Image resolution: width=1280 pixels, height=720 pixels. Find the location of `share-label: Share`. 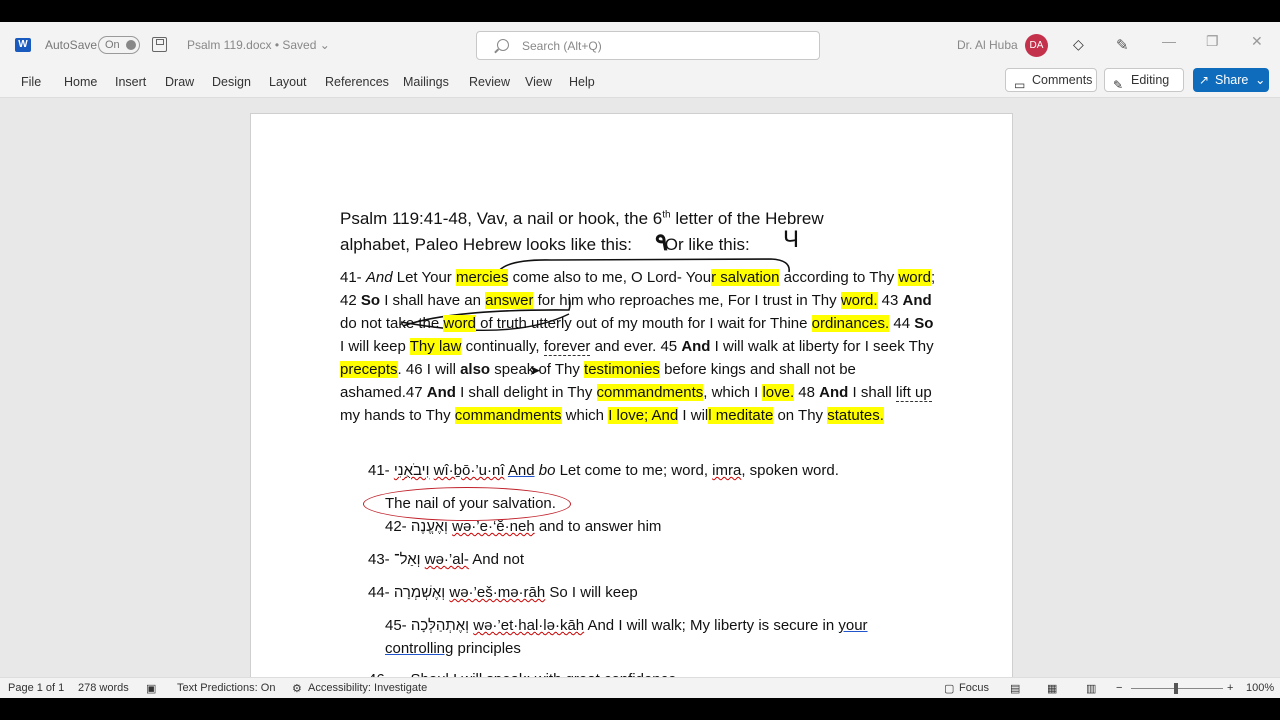

share-label: Share is located at coordinates (1232, 80).